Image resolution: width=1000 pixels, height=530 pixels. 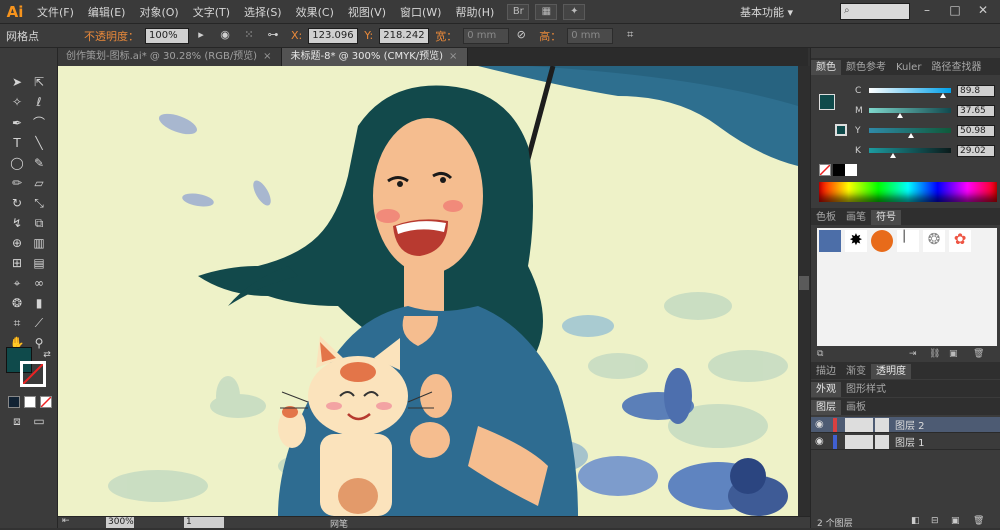 I want to click on tab-stroke: 描边, so click(x=826, y=371).